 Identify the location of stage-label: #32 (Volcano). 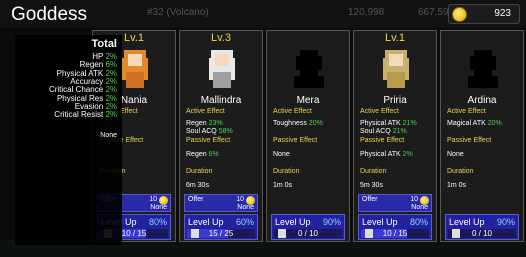
(178, 12).